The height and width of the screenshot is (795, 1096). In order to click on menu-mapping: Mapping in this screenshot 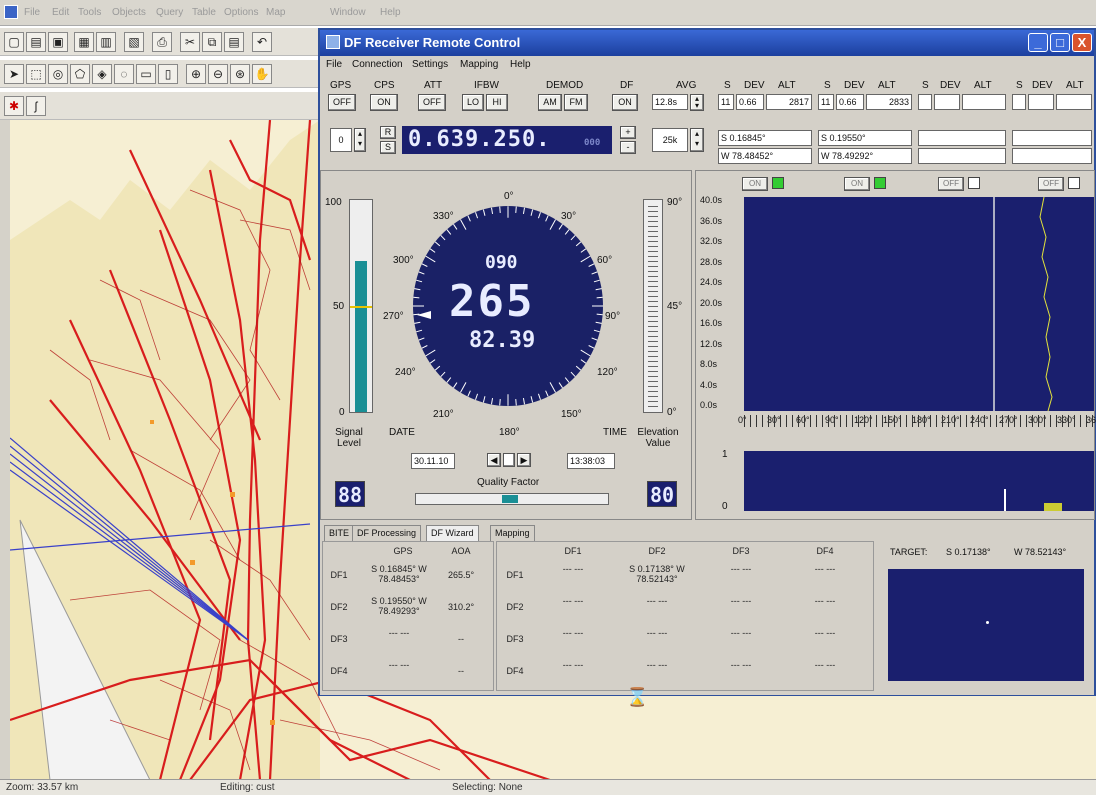, I will do `click(479, 64)`.